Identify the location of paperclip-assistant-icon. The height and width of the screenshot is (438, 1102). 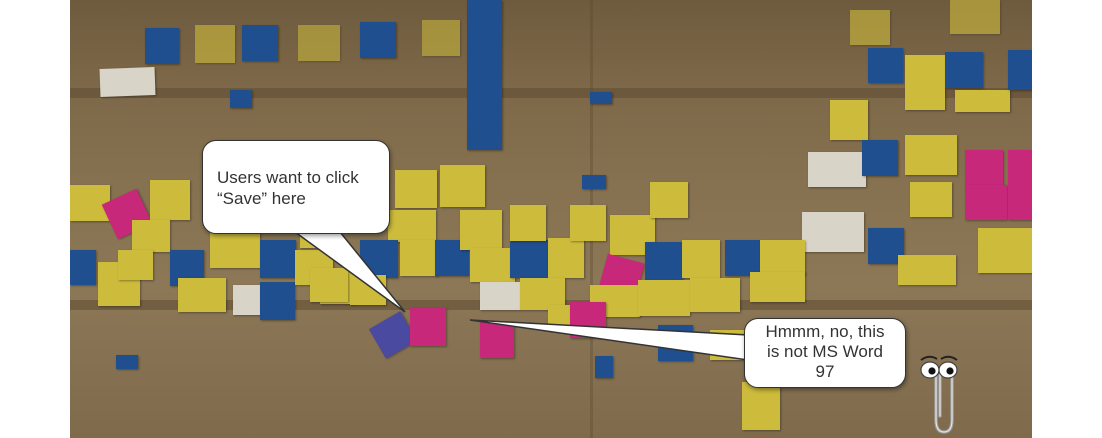
(939, 394).